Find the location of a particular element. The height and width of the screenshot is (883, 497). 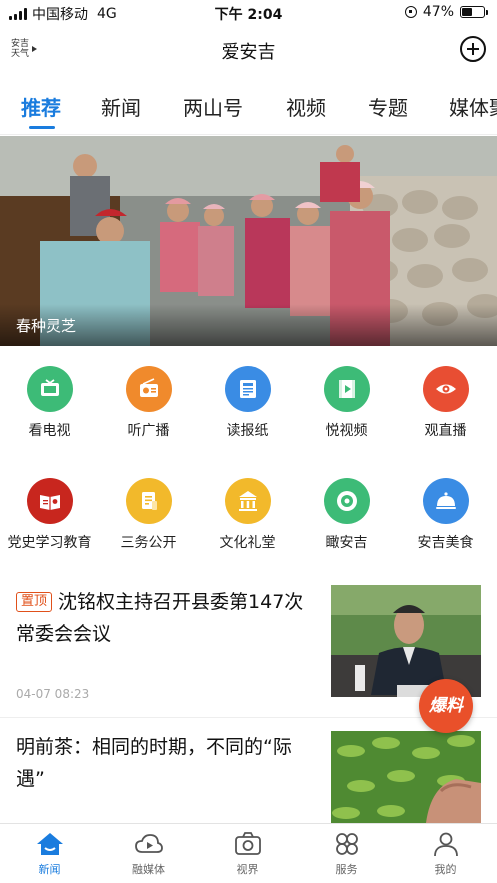

service-grid-row-1: 看电视 听广播 读报纸 悦视频 观直播 is located at coordinates (248, 411).